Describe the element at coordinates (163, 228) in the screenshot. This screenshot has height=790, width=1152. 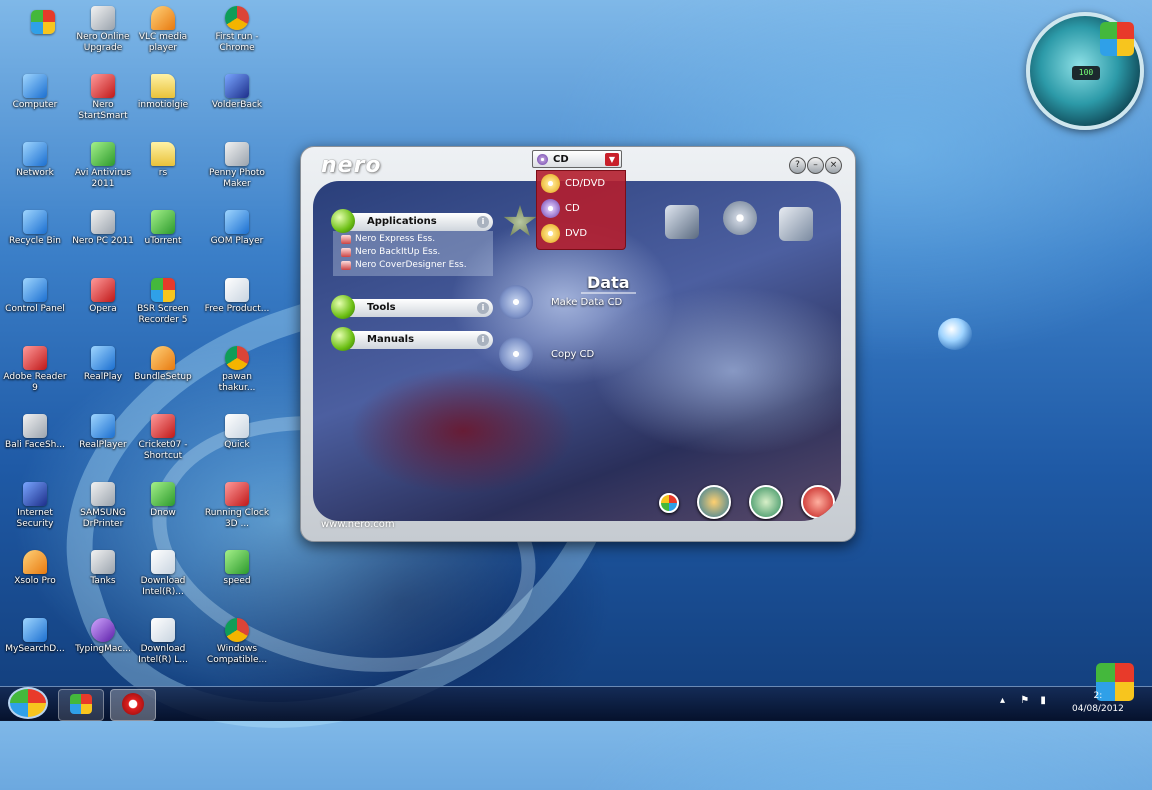
I see `desktop-icon: uTorrent` at that location.